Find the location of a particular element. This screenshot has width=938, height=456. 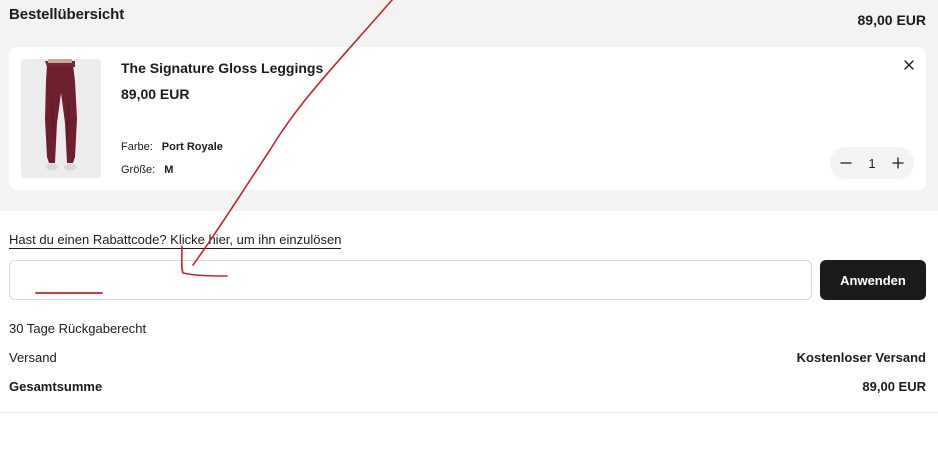

order-summary-total: 89,00 EUR is located at coordinates (891, 20).